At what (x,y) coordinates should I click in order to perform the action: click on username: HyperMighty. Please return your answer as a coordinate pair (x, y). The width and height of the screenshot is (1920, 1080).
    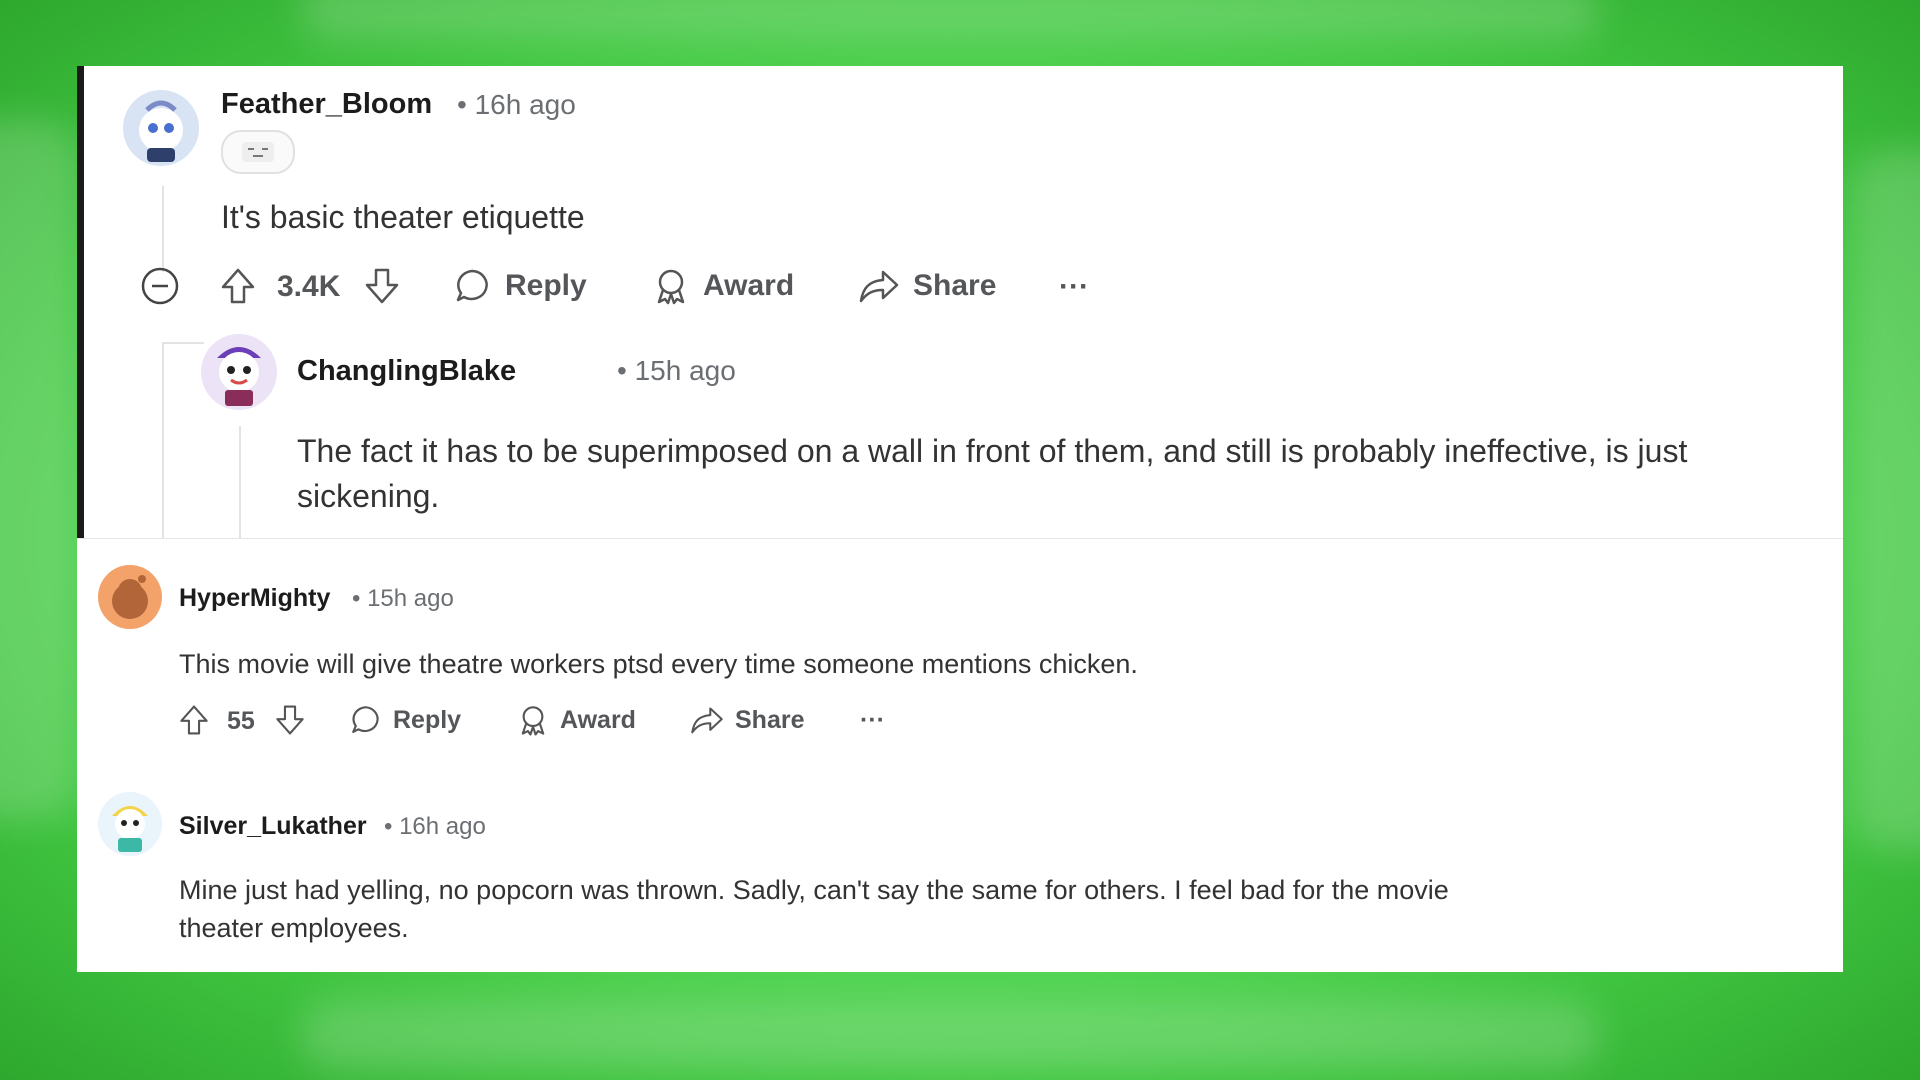
    Looking at the image, I should click on (254, 598).